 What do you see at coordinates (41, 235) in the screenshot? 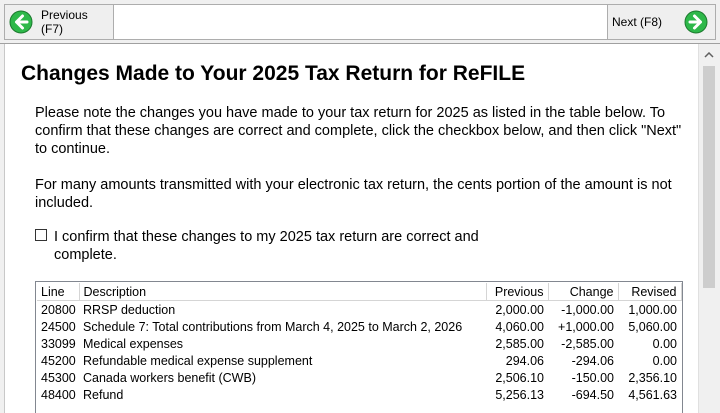
I see `confirm-checkbox` at bounding box center [41, 235].